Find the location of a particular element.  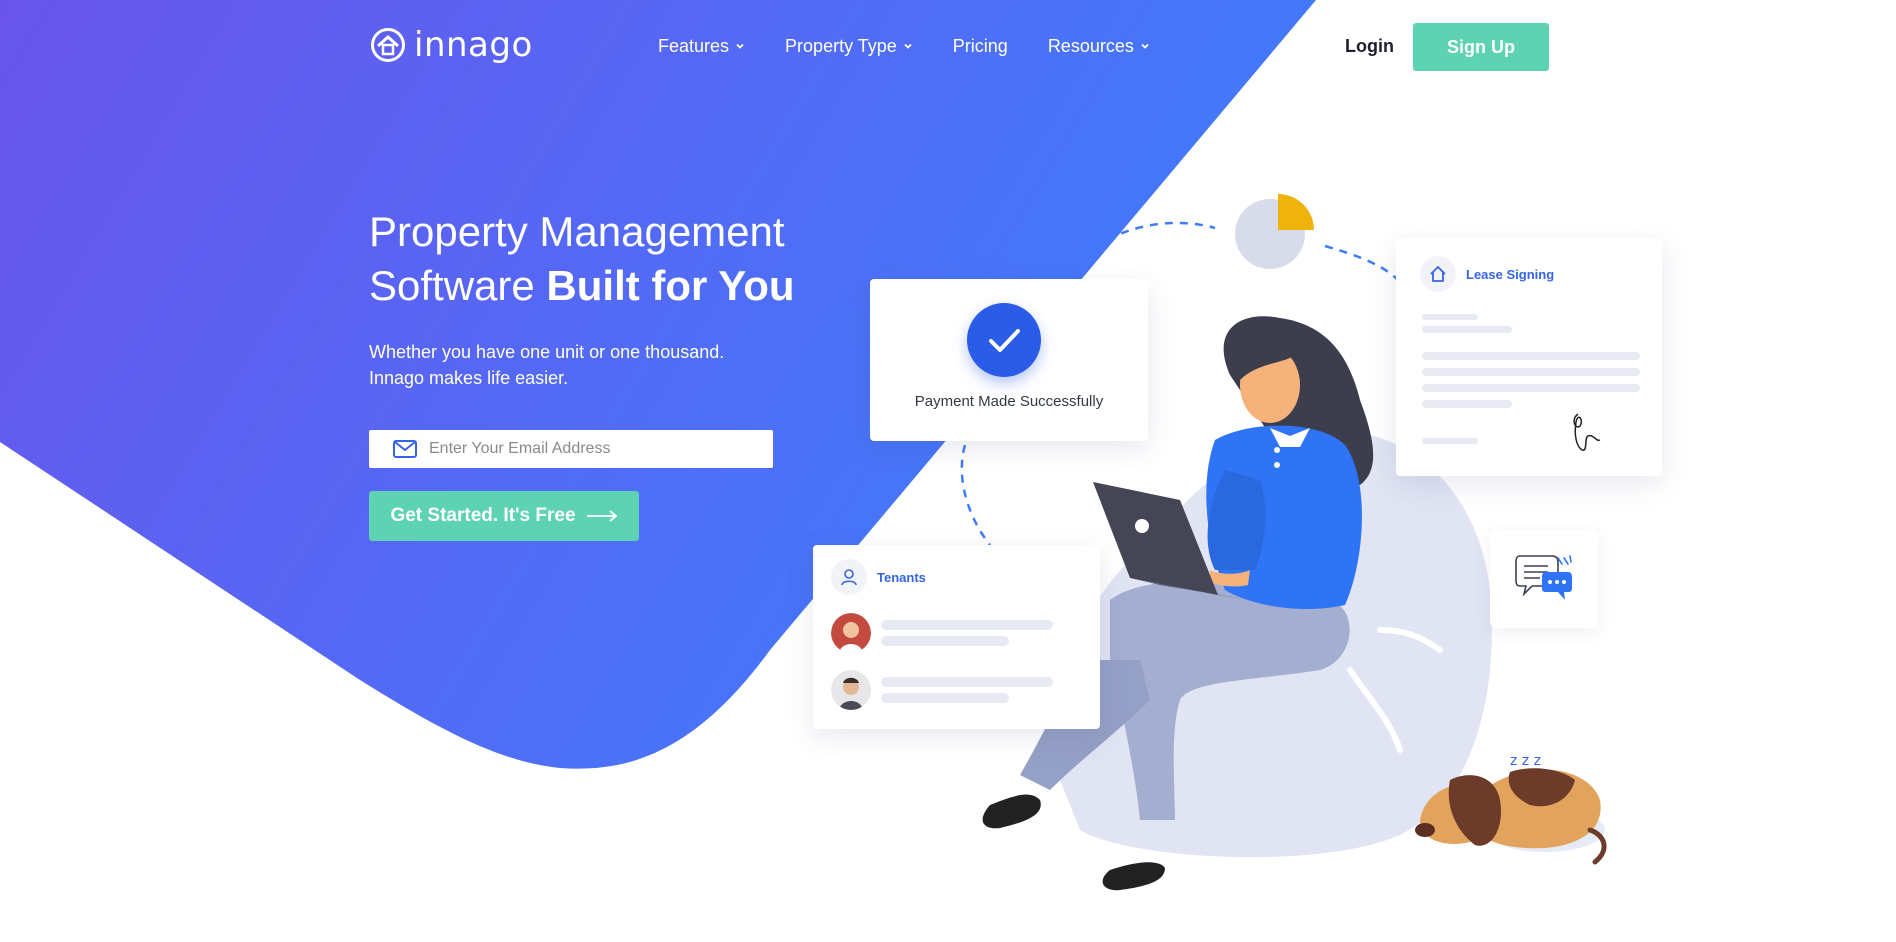

lease-signing-card: Lease Signing is located at coordinates (1529, 357).